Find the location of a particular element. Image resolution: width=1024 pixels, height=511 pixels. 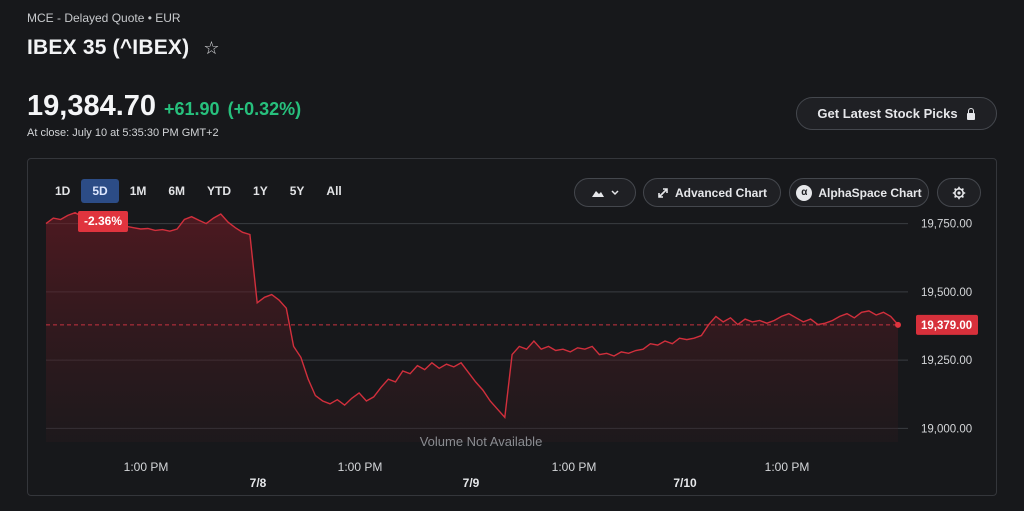

gear-icon is located at coordinates (959, 192).